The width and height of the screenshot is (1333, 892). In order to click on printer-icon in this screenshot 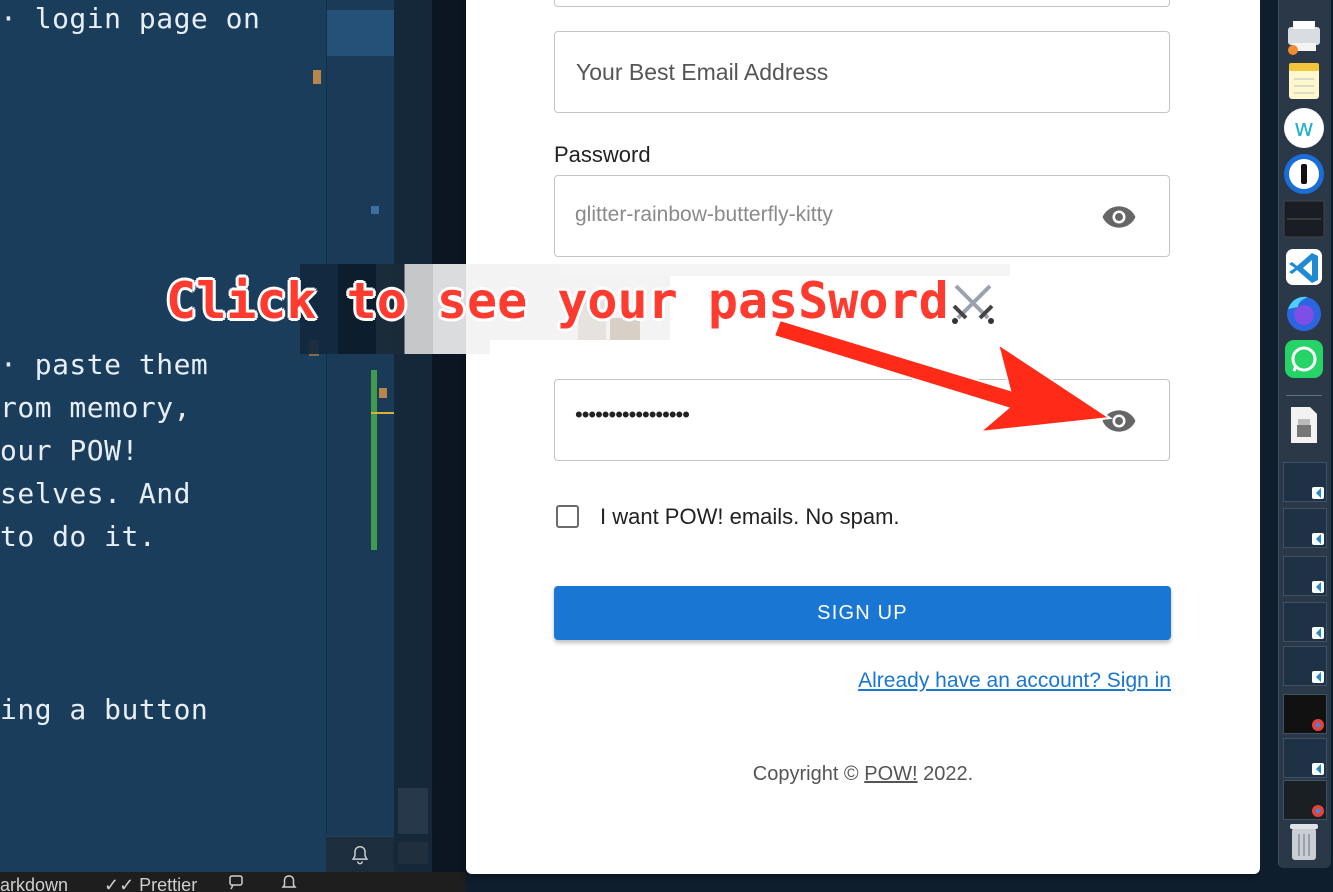, I will do `click(1304, 37)`.